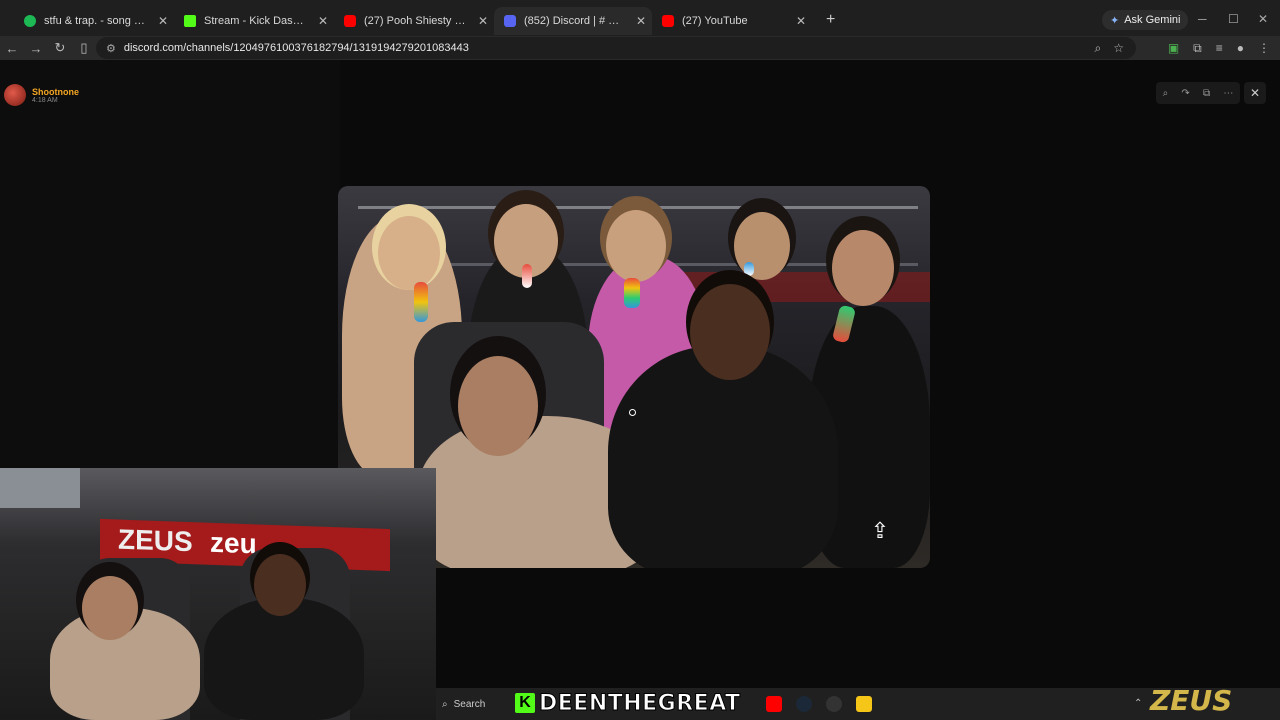 Image resolution: width=1280 pixels, height=720 pixels. What do you see at coordinates (864, 704) in the screenshot?
I see `file-explorer-icon` at bounding box center [864, 704].